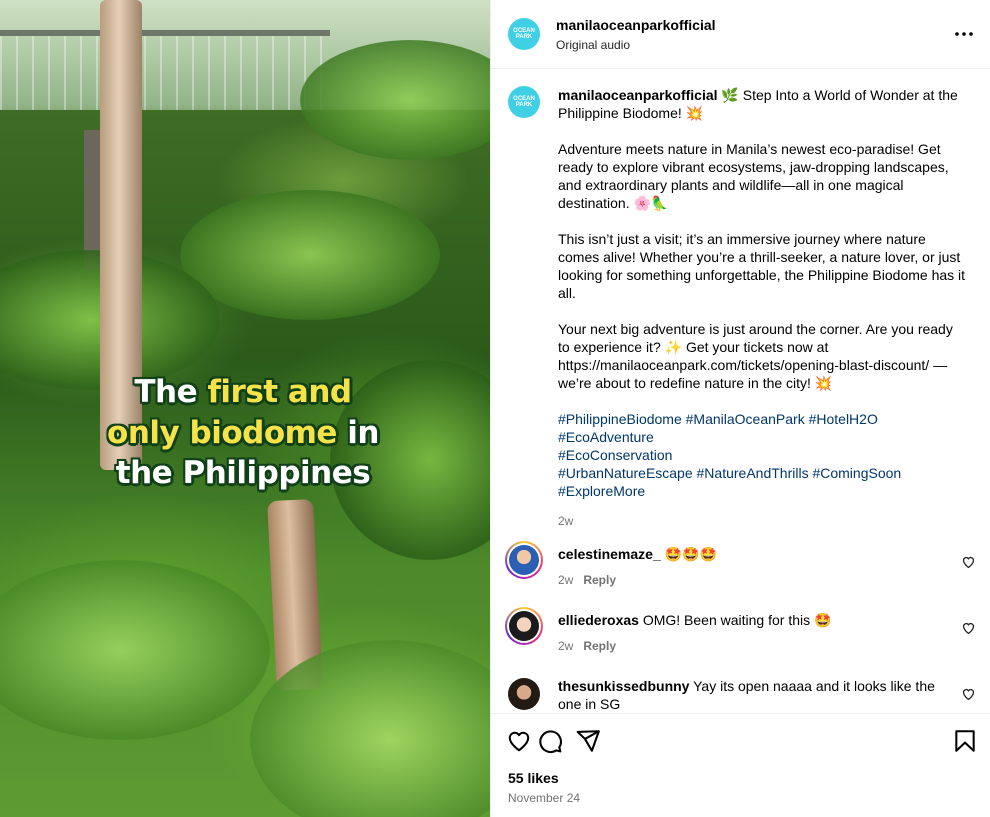 The image size is (990, 817). I want to click on elevated-walkway, so click(165, 75).